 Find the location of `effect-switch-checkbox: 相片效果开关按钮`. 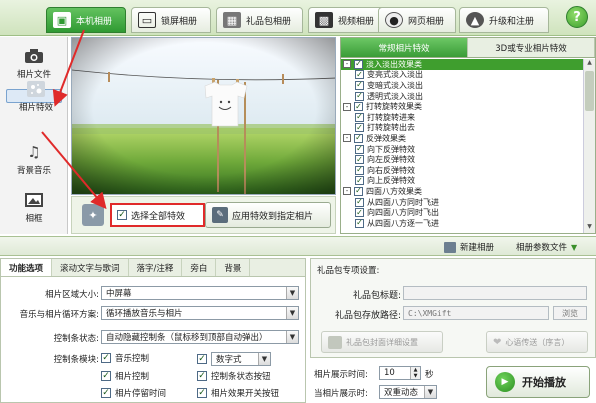

effect-switch-checkbox: 相片效果开关按钮 is located at coordinates (238, 393).